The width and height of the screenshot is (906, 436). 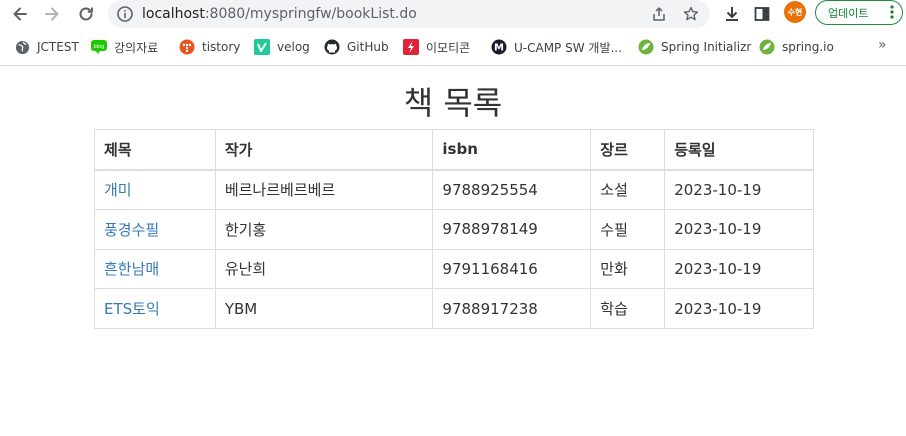 What do you see at coordinates (324, 189) in the screenshot?
I see `cell-author: 베르나르베르베르` at bounding box center [324, 189].